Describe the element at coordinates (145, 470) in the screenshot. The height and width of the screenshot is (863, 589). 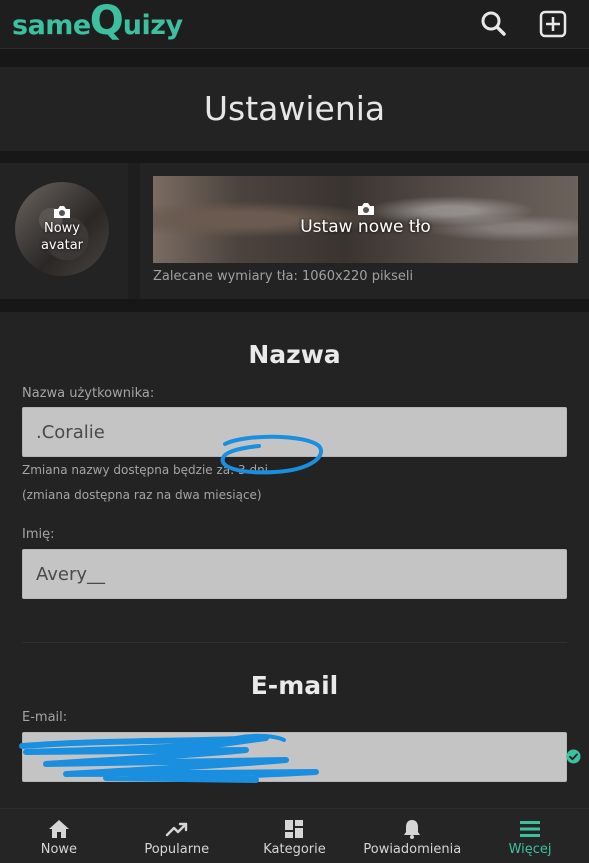
I see `rename-info: Zmiana nazwy dostępna będzie za: 3 dni` at that location.